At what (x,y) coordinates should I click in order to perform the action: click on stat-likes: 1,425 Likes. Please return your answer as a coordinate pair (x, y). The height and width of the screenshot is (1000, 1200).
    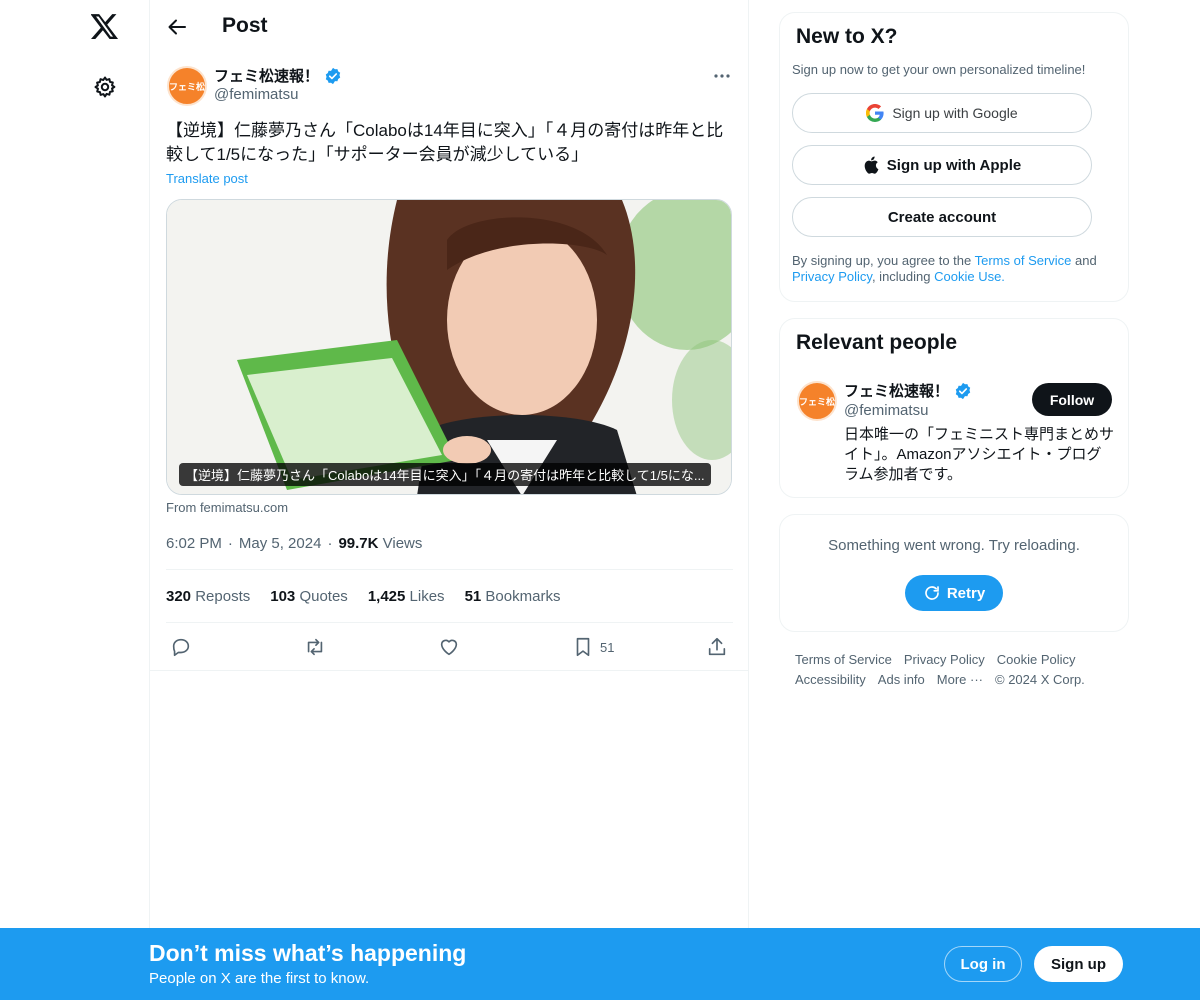
    Looking at the image, I should click on (406, 596).